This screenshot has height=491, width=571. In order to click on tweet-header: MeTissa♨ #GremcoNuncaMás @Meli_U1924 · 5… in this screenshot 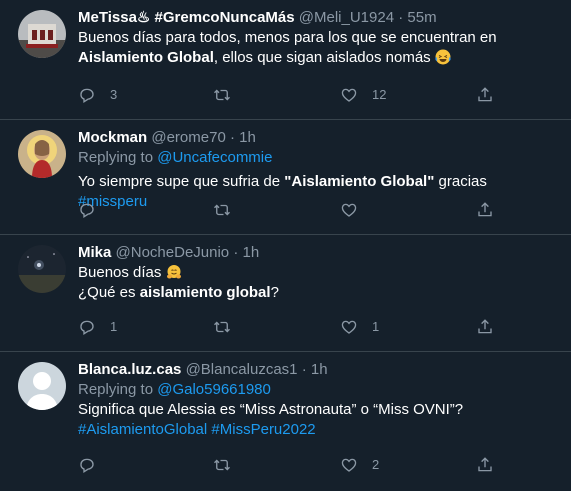, I will do `click(317, 18)`.